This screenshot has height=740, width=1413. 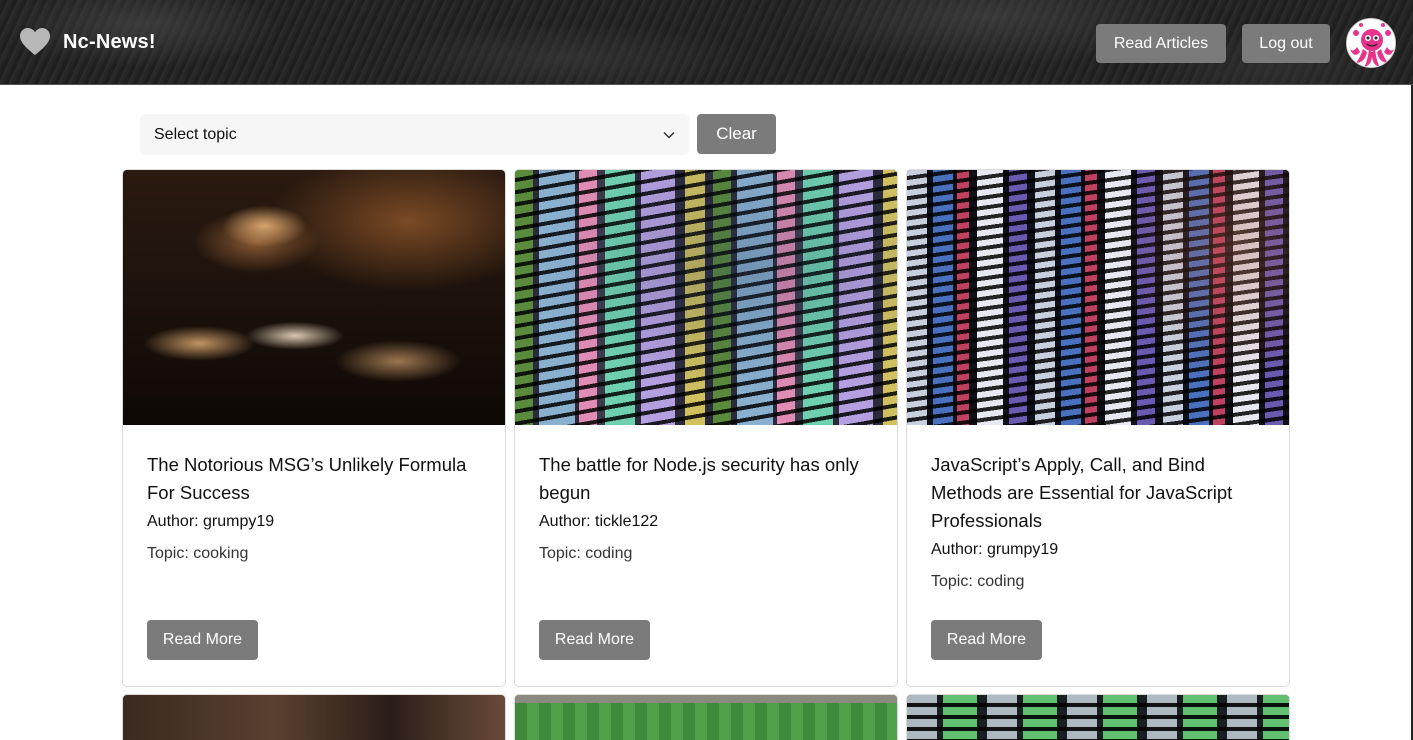 I want to click on avatar, so click(x=1371, y=43).